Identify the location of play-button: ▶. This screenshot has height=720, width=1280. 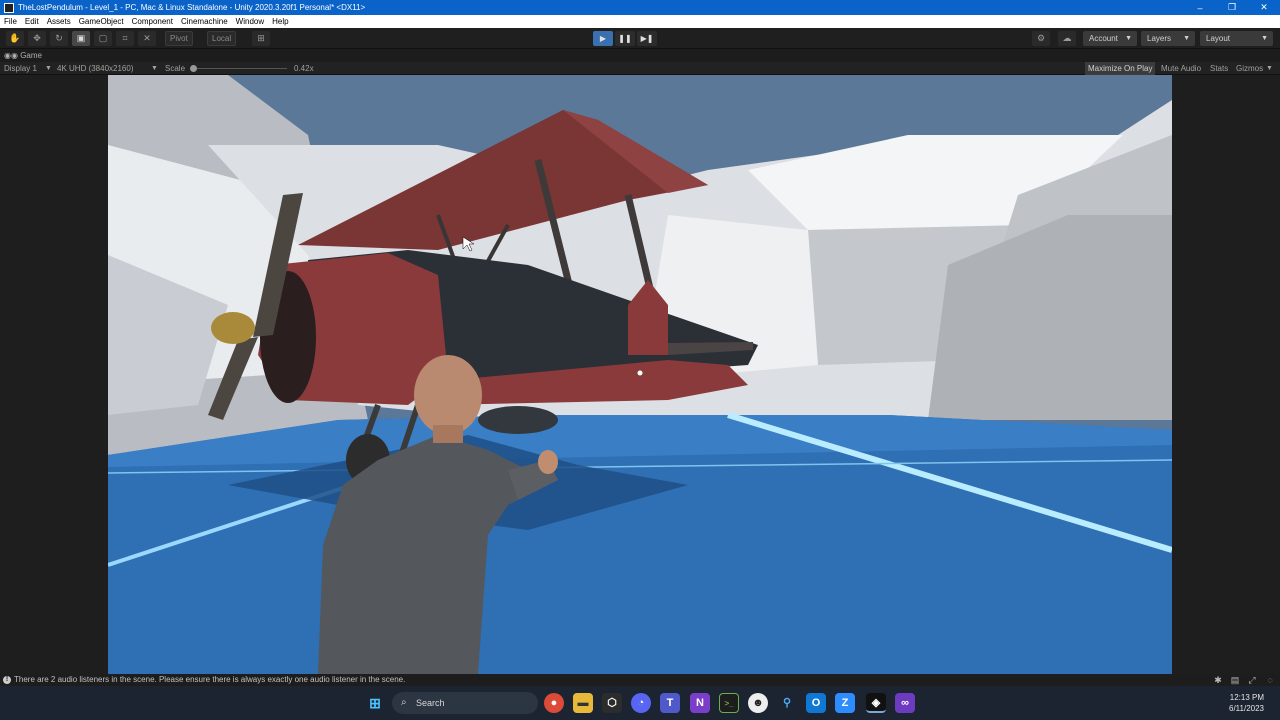
(603, 38).